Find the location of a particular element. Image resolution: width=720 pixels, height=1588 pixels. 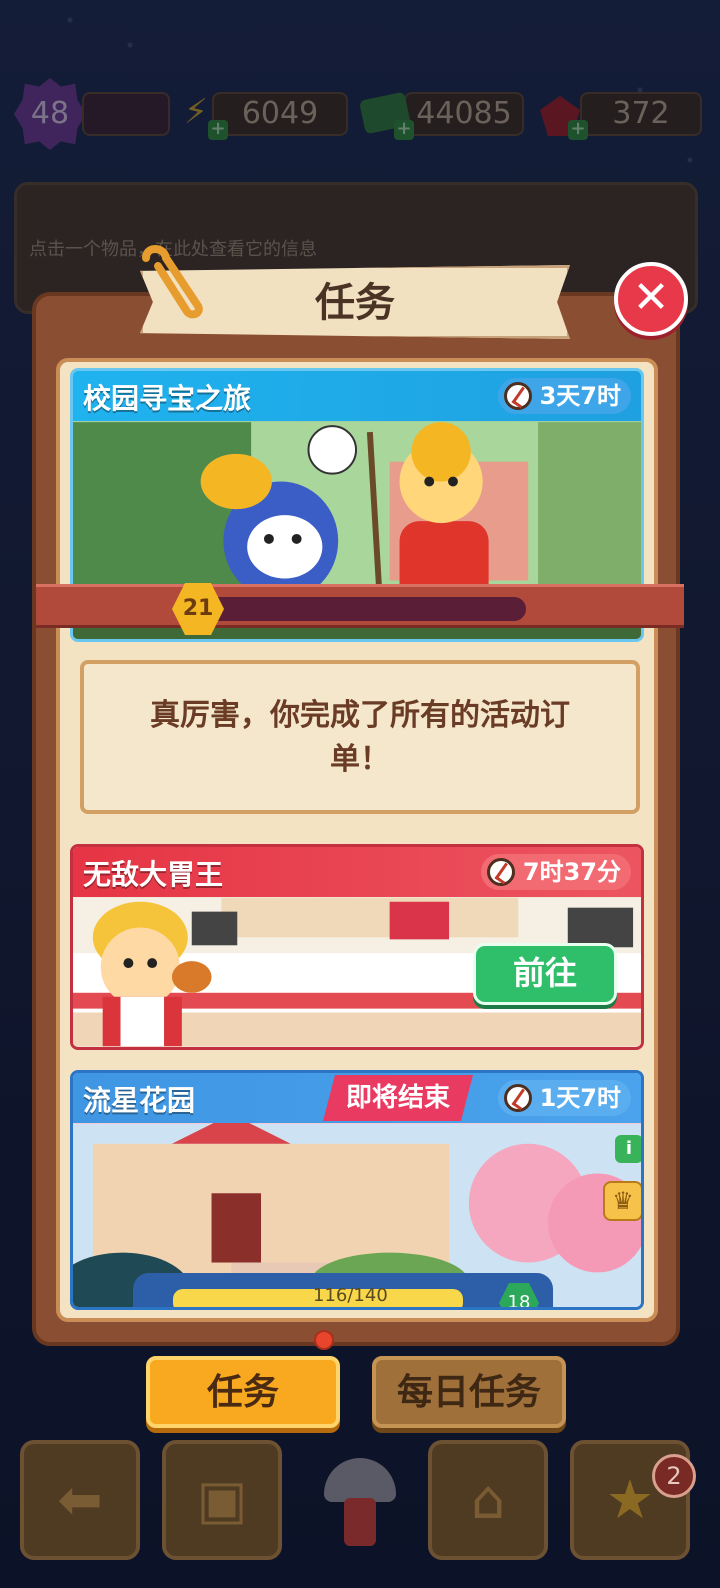

event-title: 校园寻宝之旅 is located at coordinates (167, 398).